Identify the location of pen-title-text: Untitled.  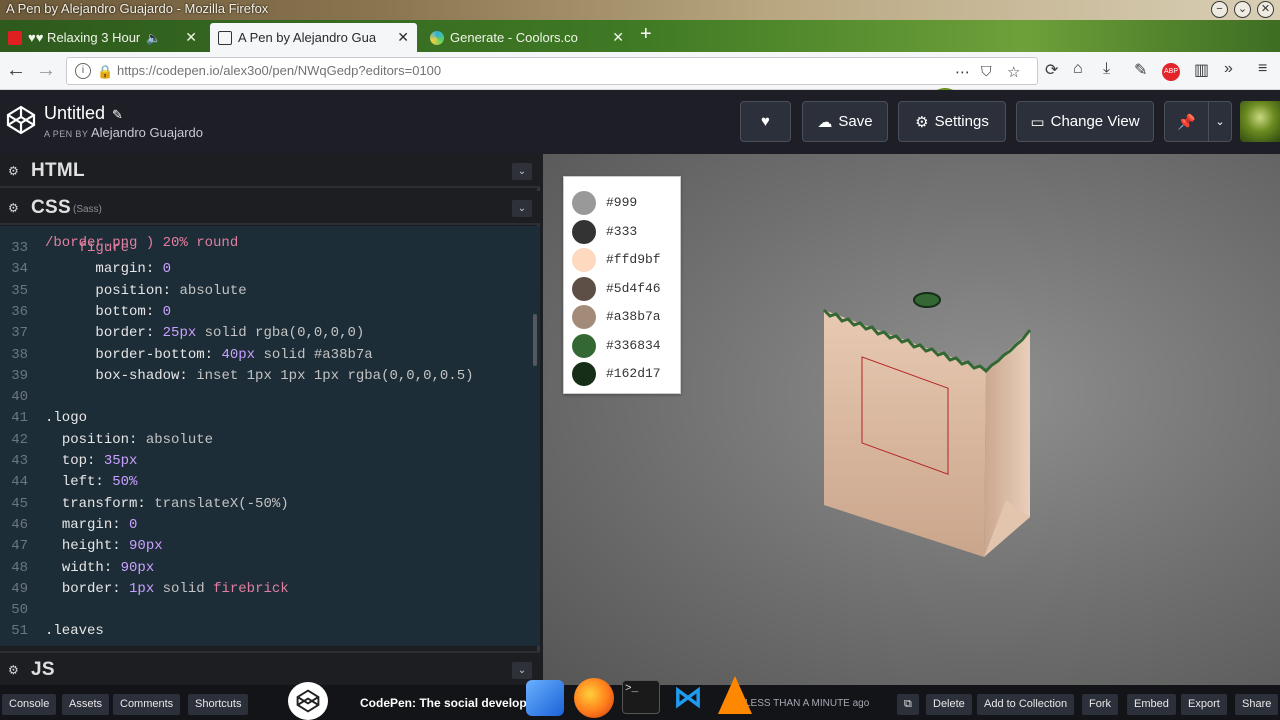
(74, 113).